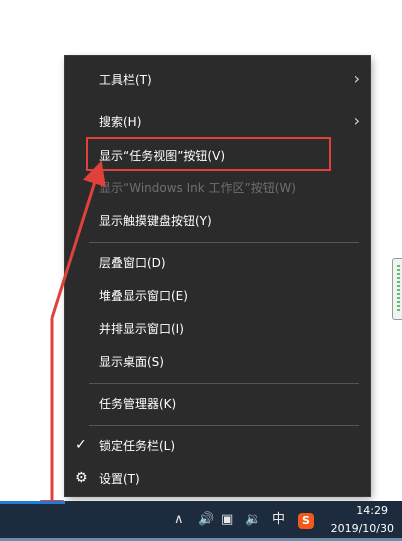 Image resolution: width=402 pixels, height=541 pixels. What do you see at coordinates (253, 520) in the screenshot?
I see `volume-icon: 🔉` at bounding box center [253, 520].